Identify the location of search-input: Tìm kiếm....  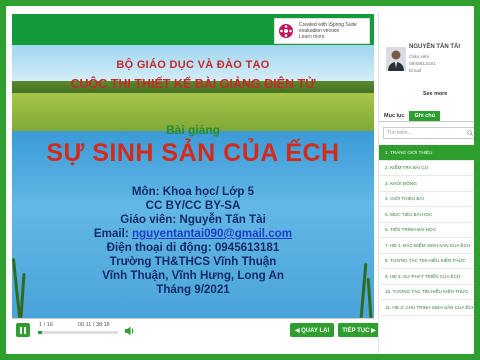
(428, 133).